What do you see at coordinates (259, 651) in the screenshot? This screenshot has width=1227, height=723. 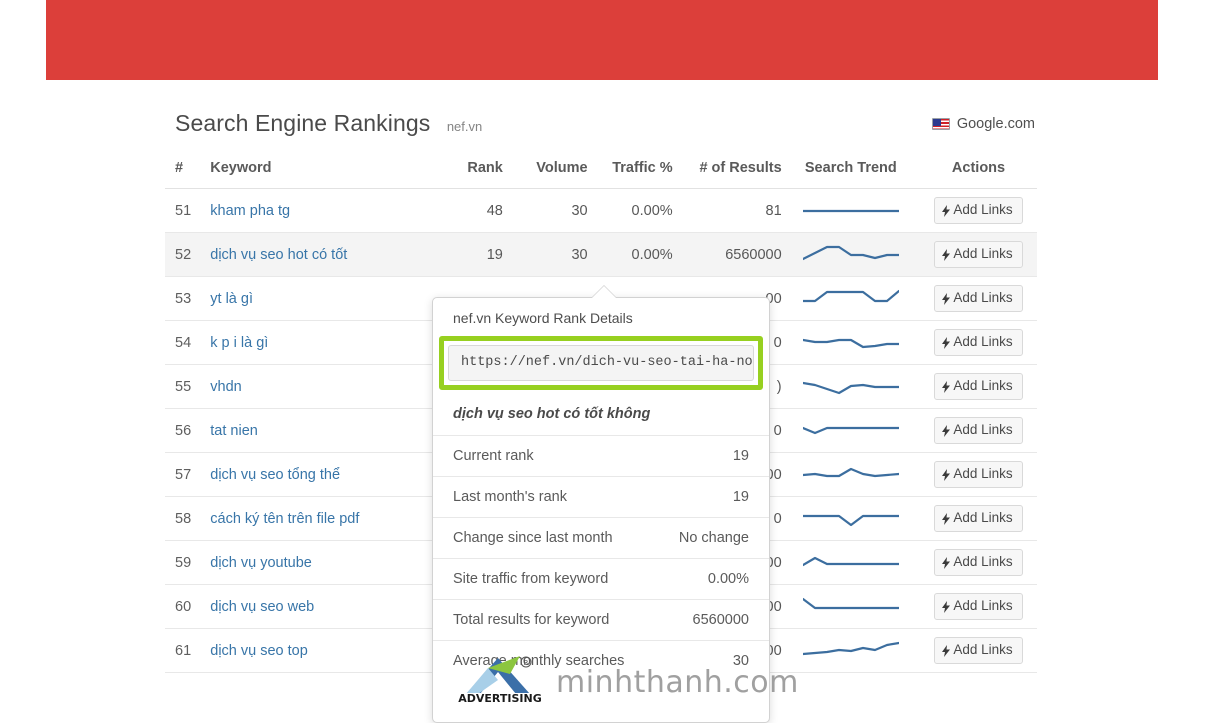 I see `keyword-link: dịch vụ seo top` at bounding box center [259, 651].